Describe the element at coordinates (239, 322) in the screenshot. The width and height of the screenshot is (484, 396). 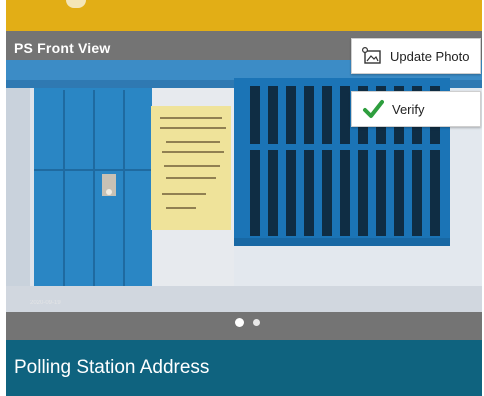
I see `carousel-dot-active` at that location.